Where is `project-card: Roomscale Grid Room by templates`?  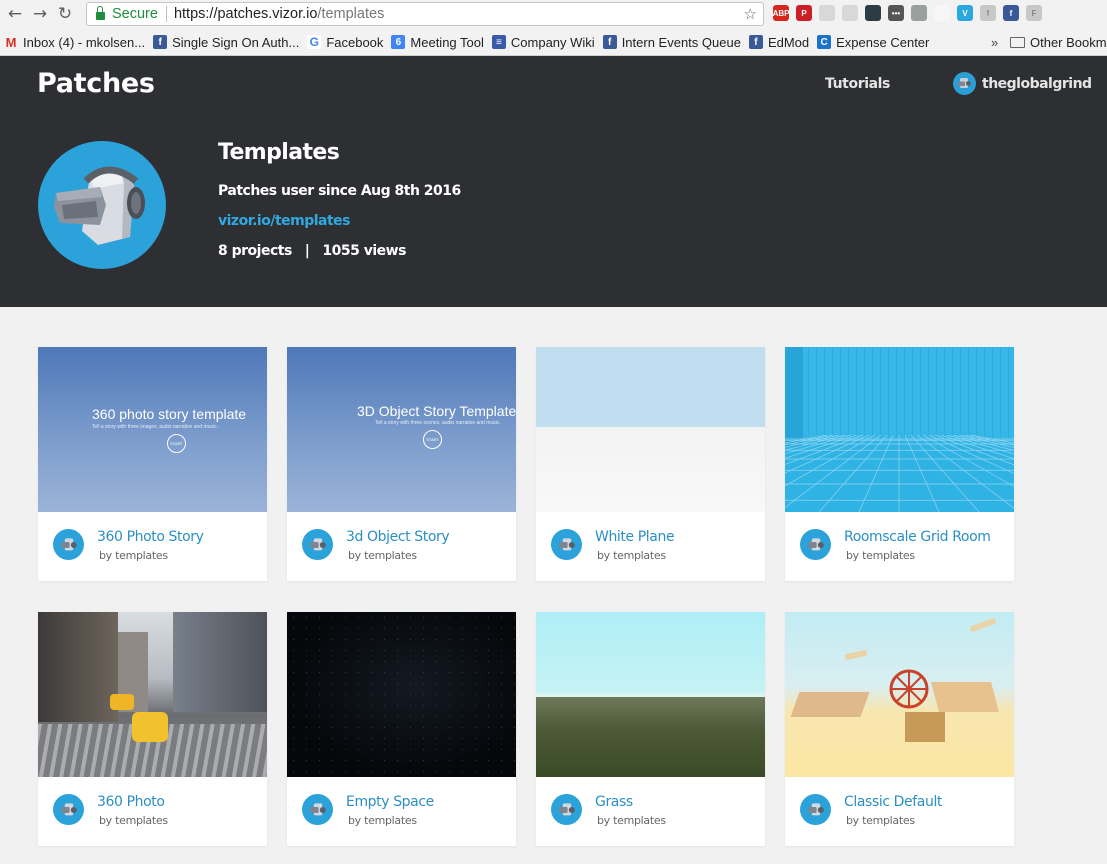 project-card: Roomscale Grid Room by templates is located at coordinates (899, 464).